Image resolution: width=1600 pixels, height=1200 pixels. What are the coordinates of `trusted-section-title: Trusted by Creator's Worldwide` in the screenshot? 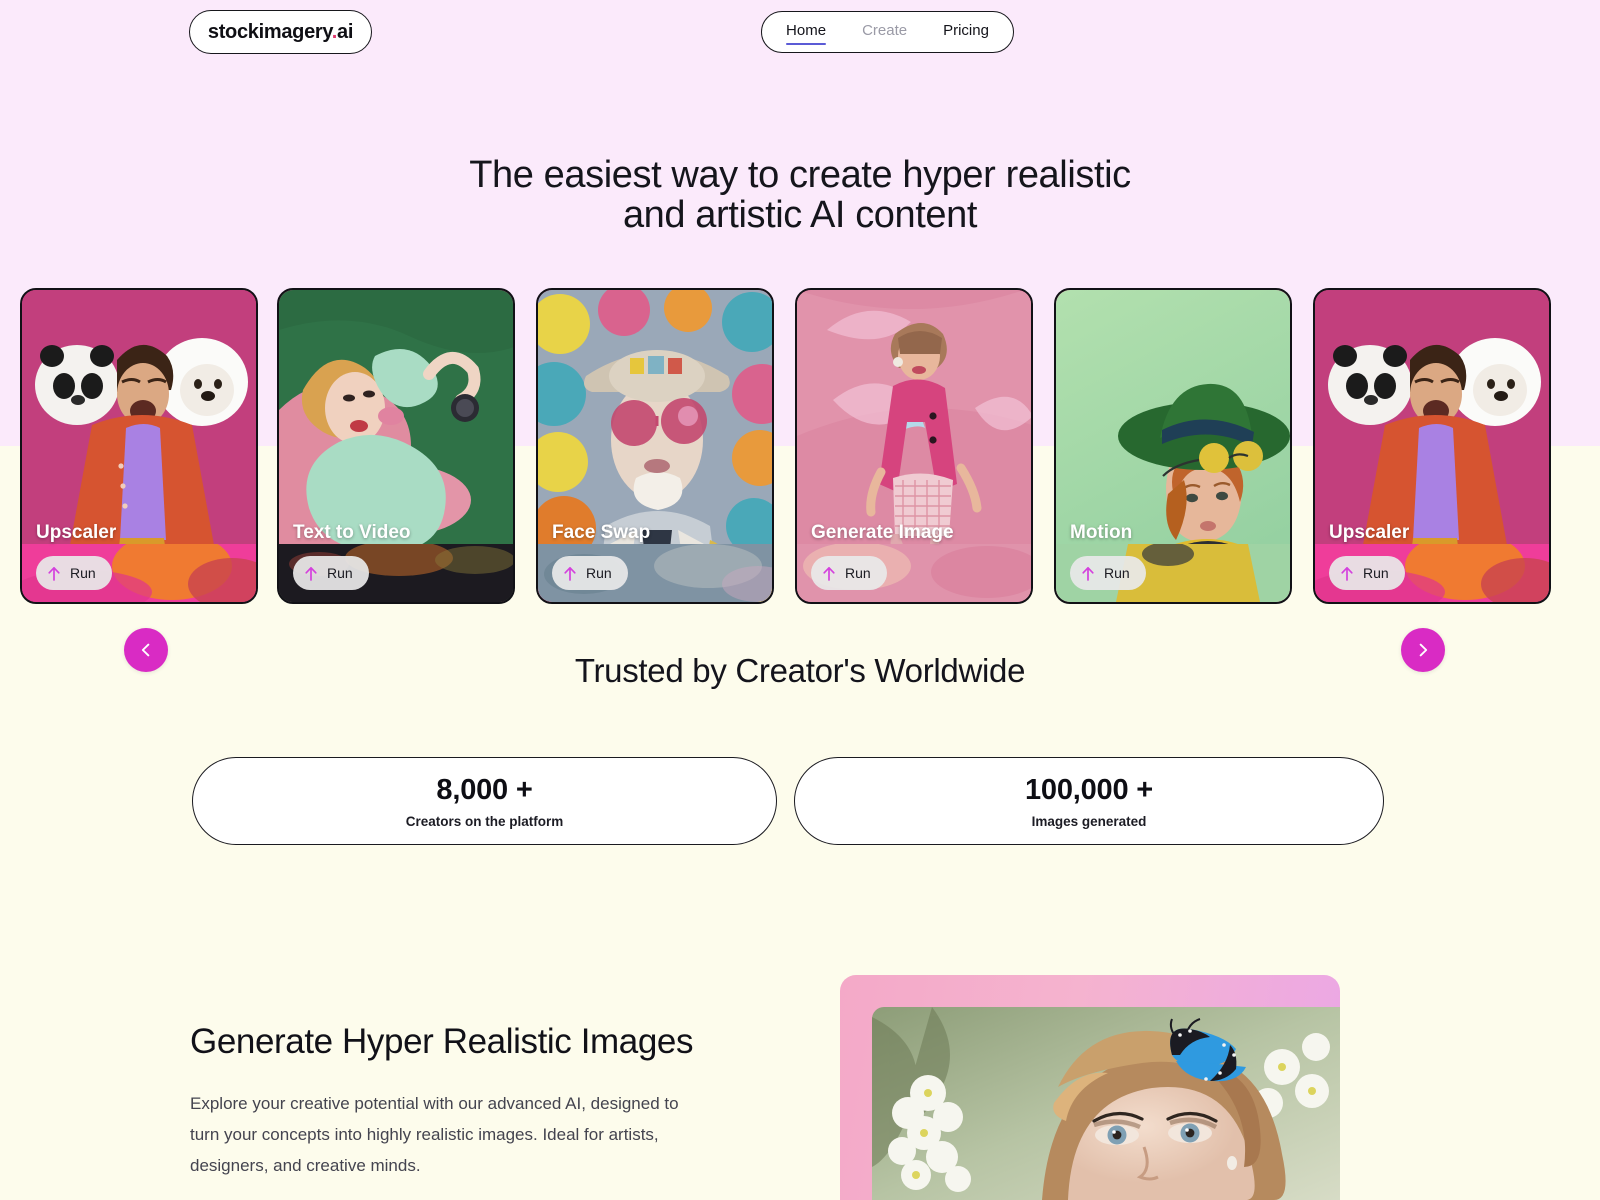 It's located at (800, 670).